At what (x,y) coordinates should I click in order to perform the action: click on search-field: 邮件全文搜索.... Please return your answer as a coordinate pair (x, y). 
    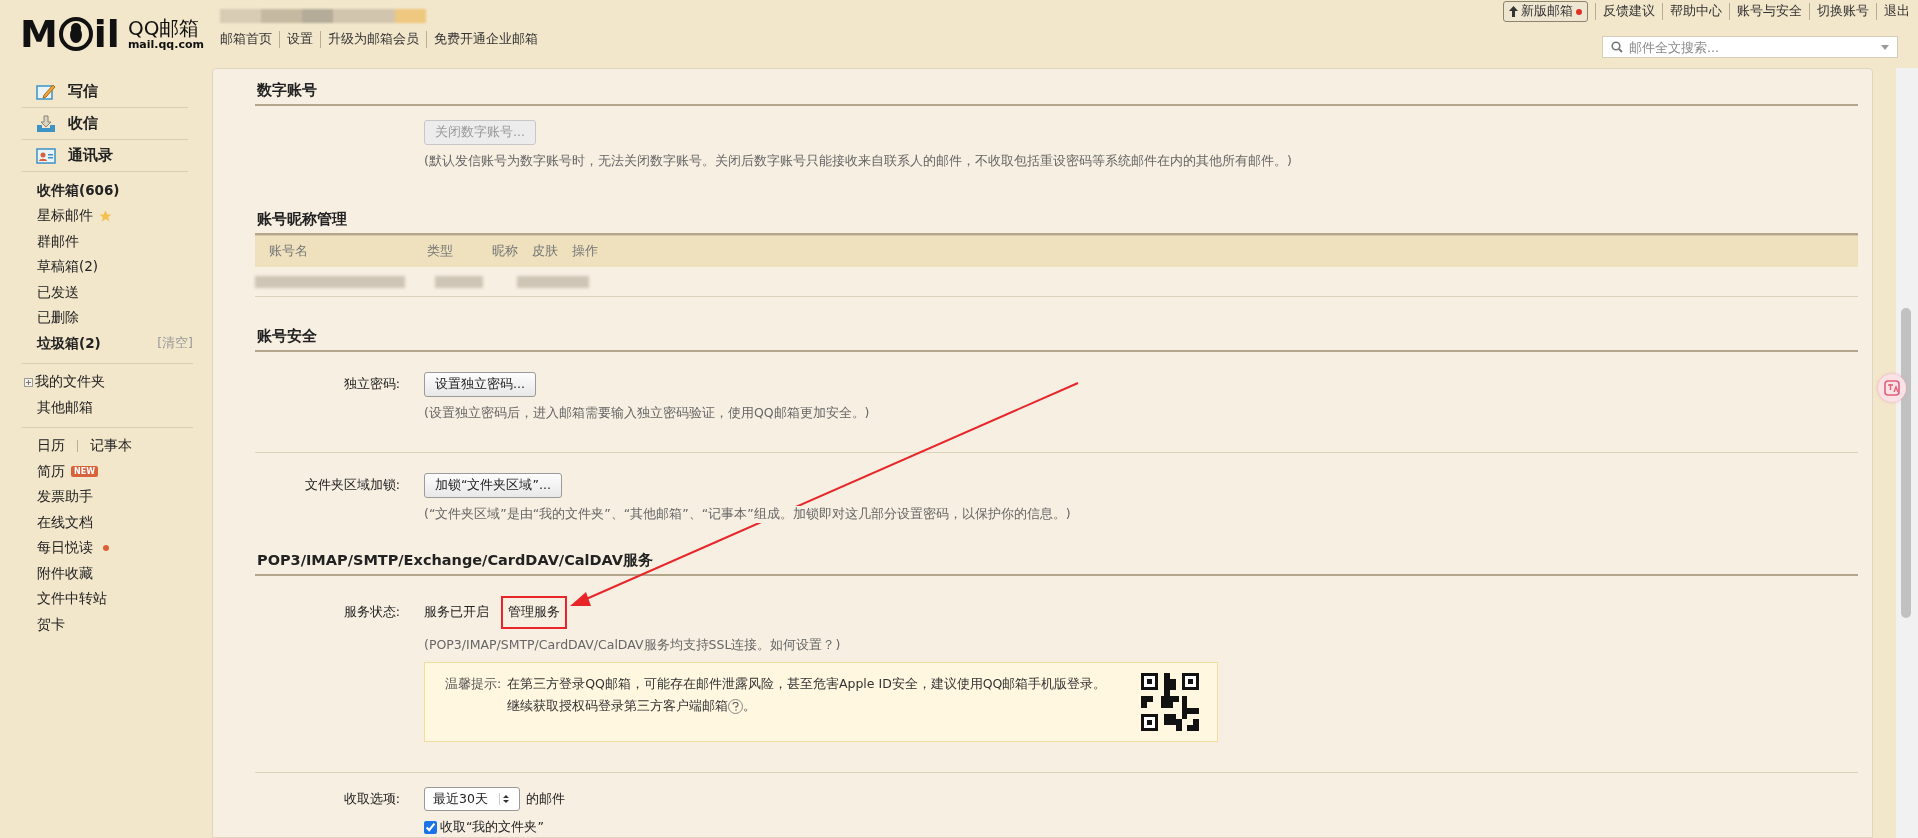
    Looking at the image, I should click on (1750, 47).